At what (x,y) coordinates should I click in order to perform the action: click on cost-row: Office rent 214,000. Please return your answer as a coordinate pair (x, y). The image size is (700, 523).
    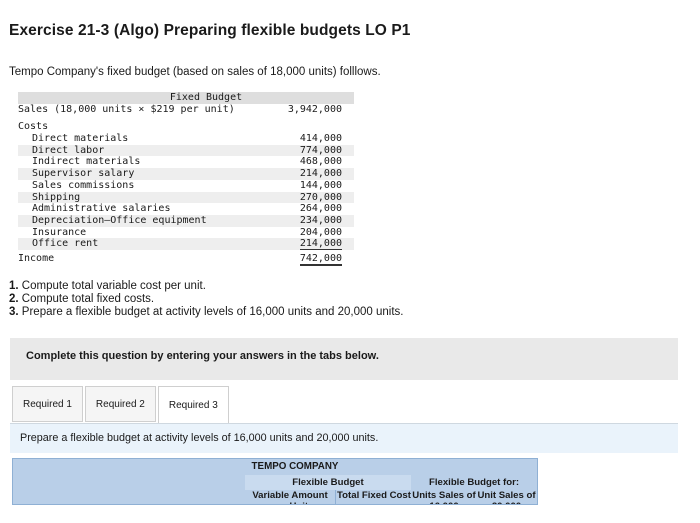
    Looking at the image, I should click on (186, 244).